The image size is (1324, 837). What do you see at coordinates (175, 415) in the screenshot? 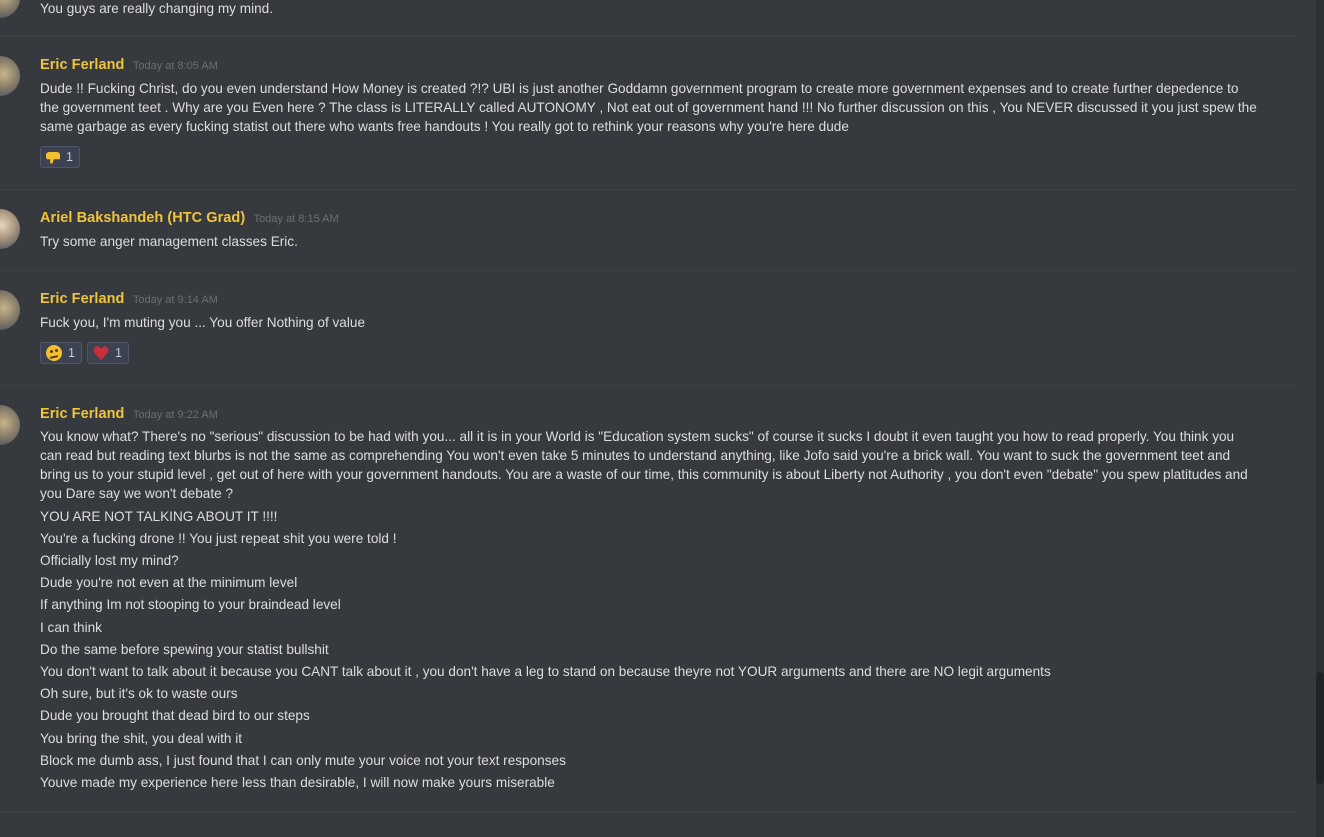
I see `timestamp: Today at 9:22 AM` at bounding box center [175, 415].